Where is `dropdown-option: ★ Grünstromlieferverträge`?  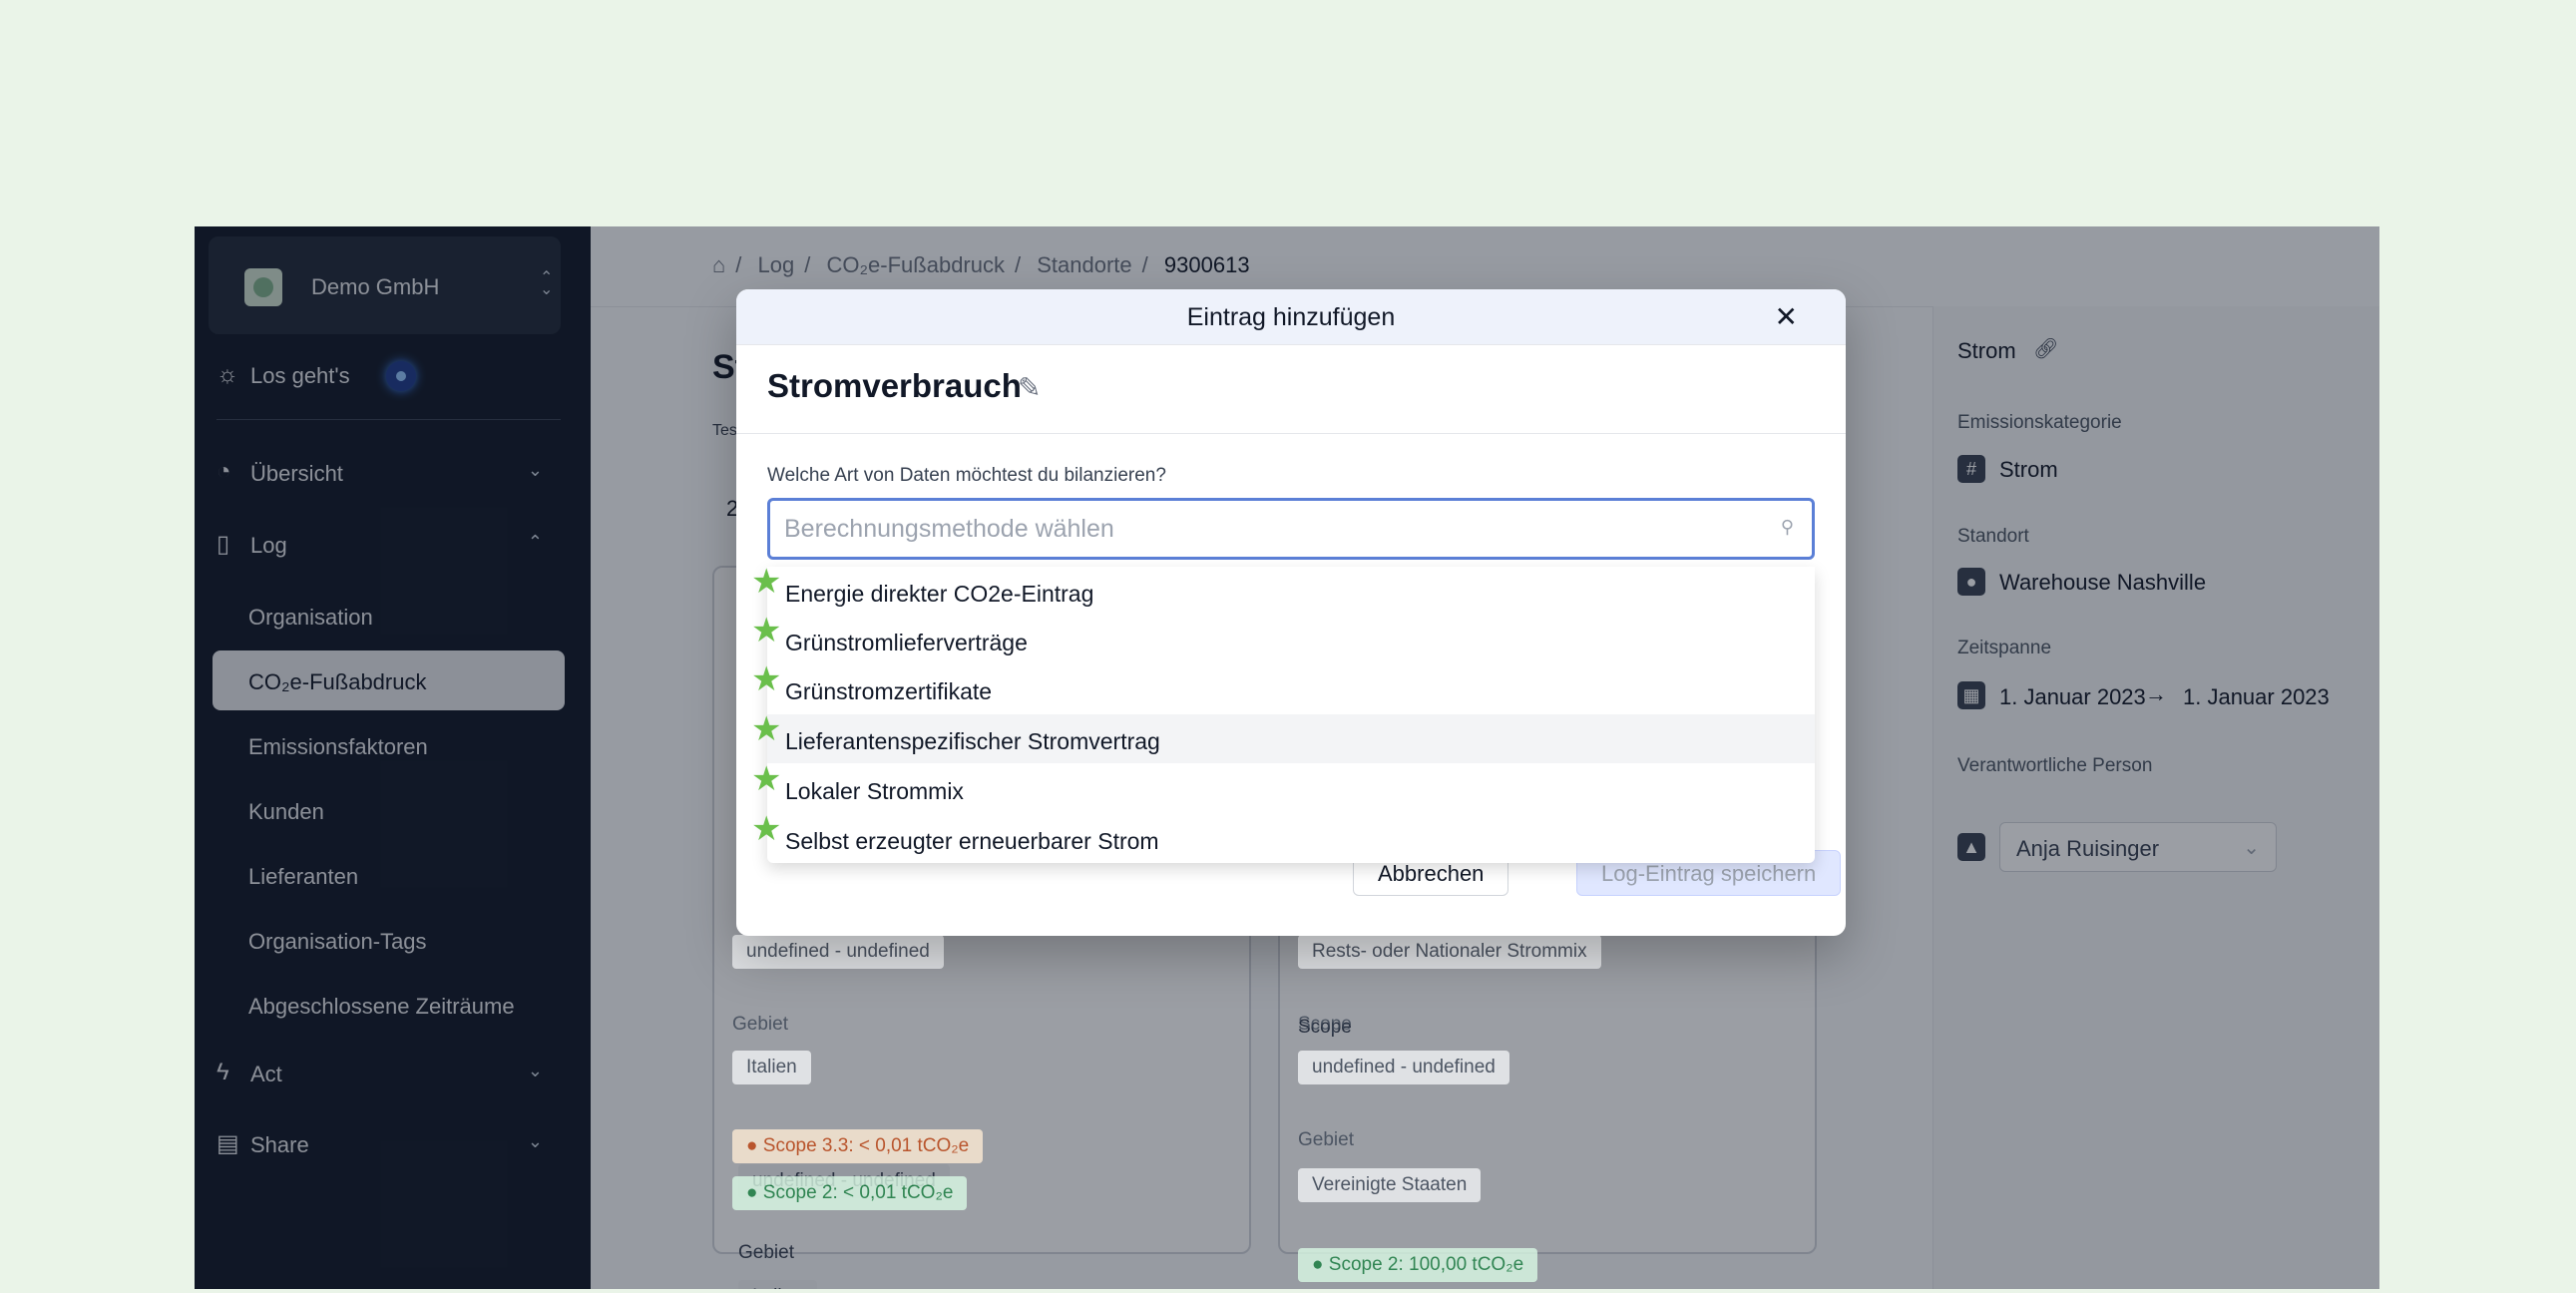 dropdown-option: ★ Grünstromlieferverträge is located at coordinates (1283, 639).